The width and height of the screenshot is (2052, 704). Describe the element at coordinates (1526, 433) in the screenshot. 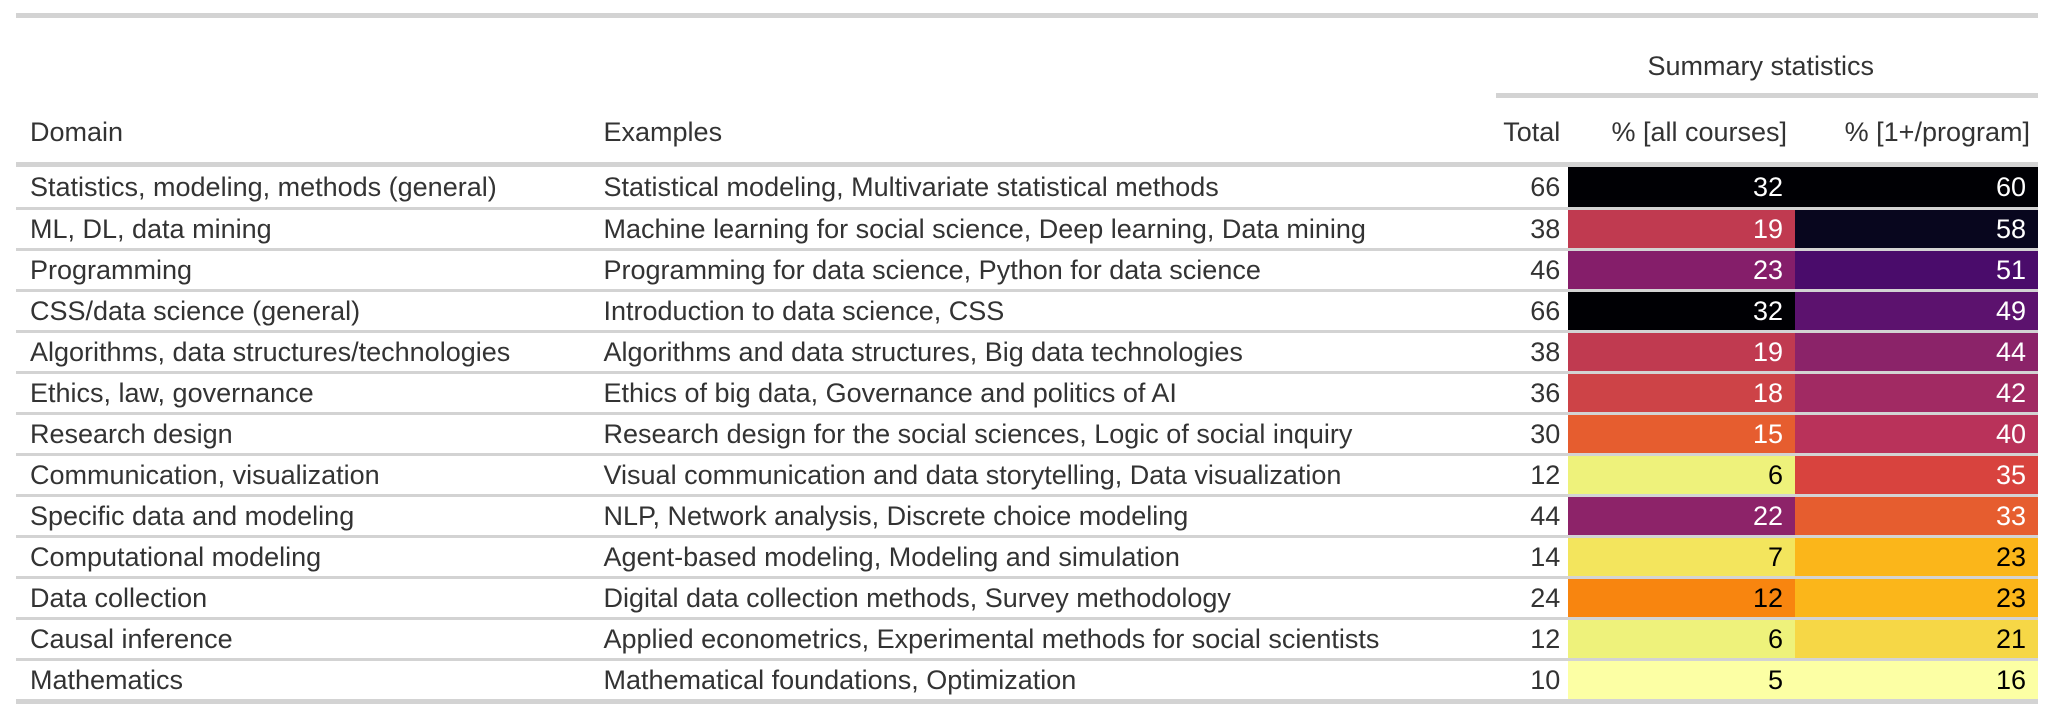

I see `cell-total: 30` at that location.